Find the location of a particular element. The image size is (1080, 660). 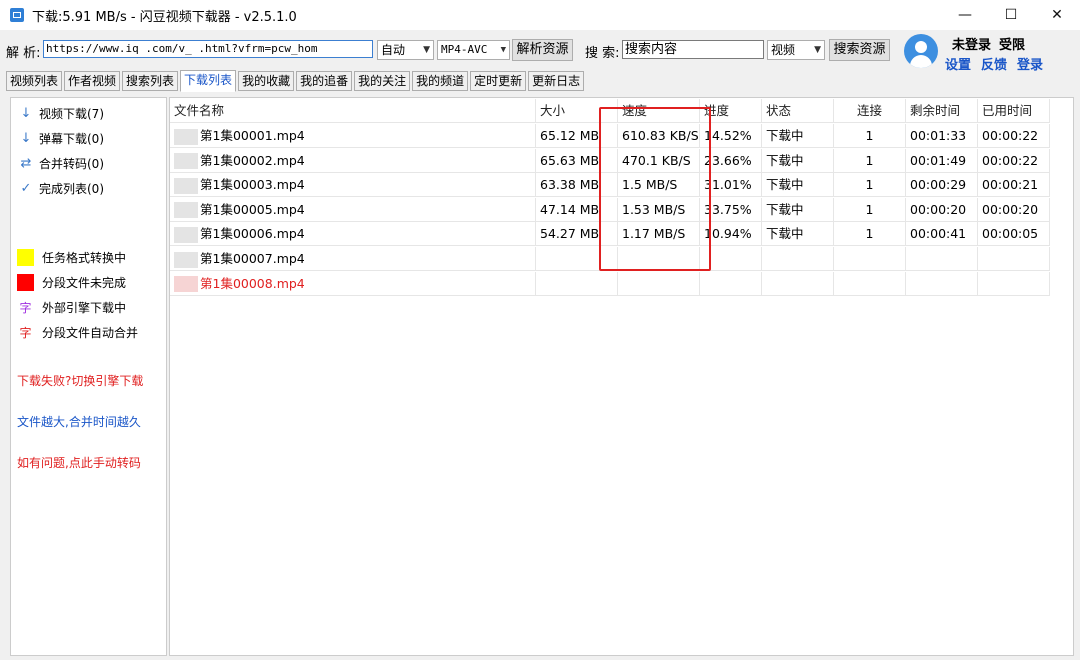

file-name: 第1集00005.mp4 is located at coordinates (252, 209).